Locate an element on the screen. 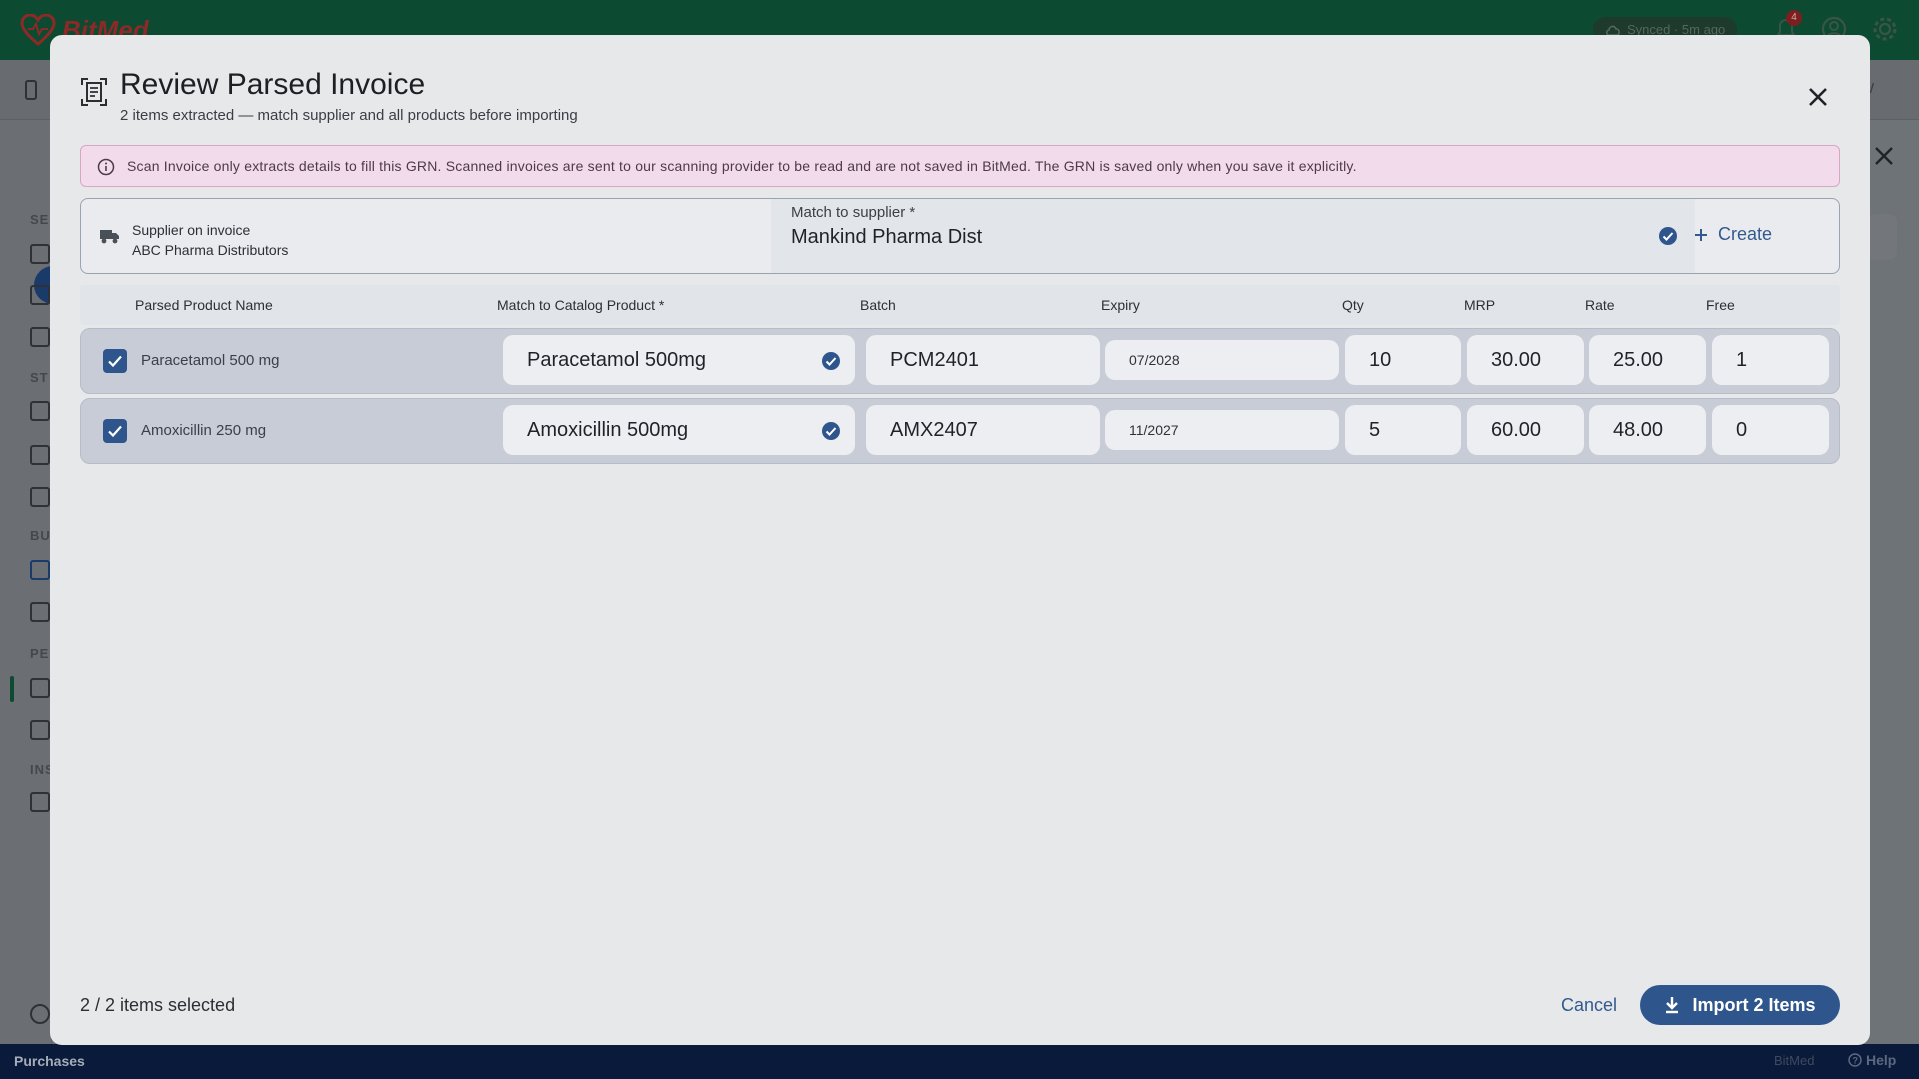 This screenshot has height=1079, width=1919. column-header: Qty is located at coordinates (1353, 305).